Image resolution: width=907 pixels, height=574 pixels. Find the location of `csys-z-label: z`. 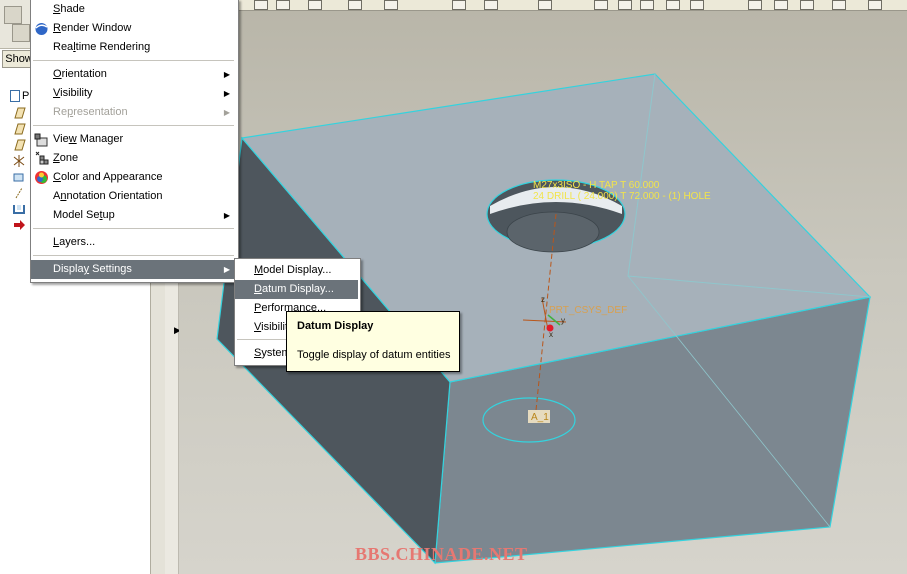

csys-z-label: z is located at coordinates (543, 299).